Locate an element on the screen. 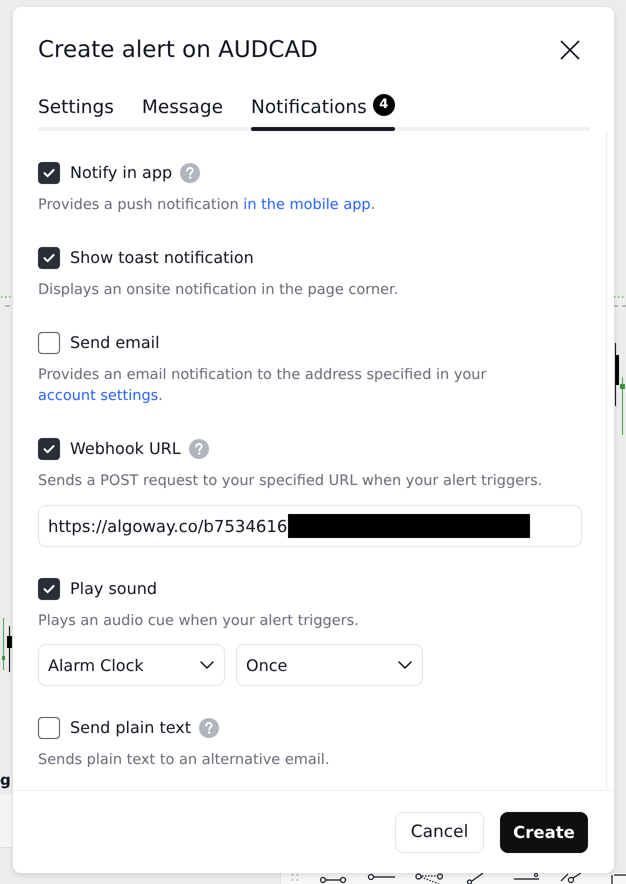  count-badge: 4 is located at coordinates (383, 105).